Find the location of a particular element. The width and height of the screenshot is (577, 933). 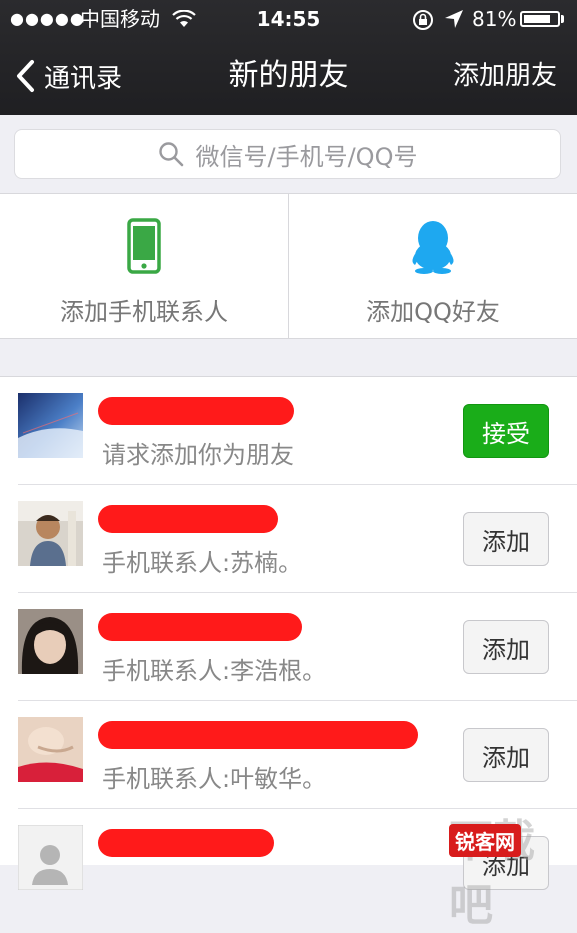

request-subtitle: 请求添加你为朋友 is located at coordinates (198, 455).